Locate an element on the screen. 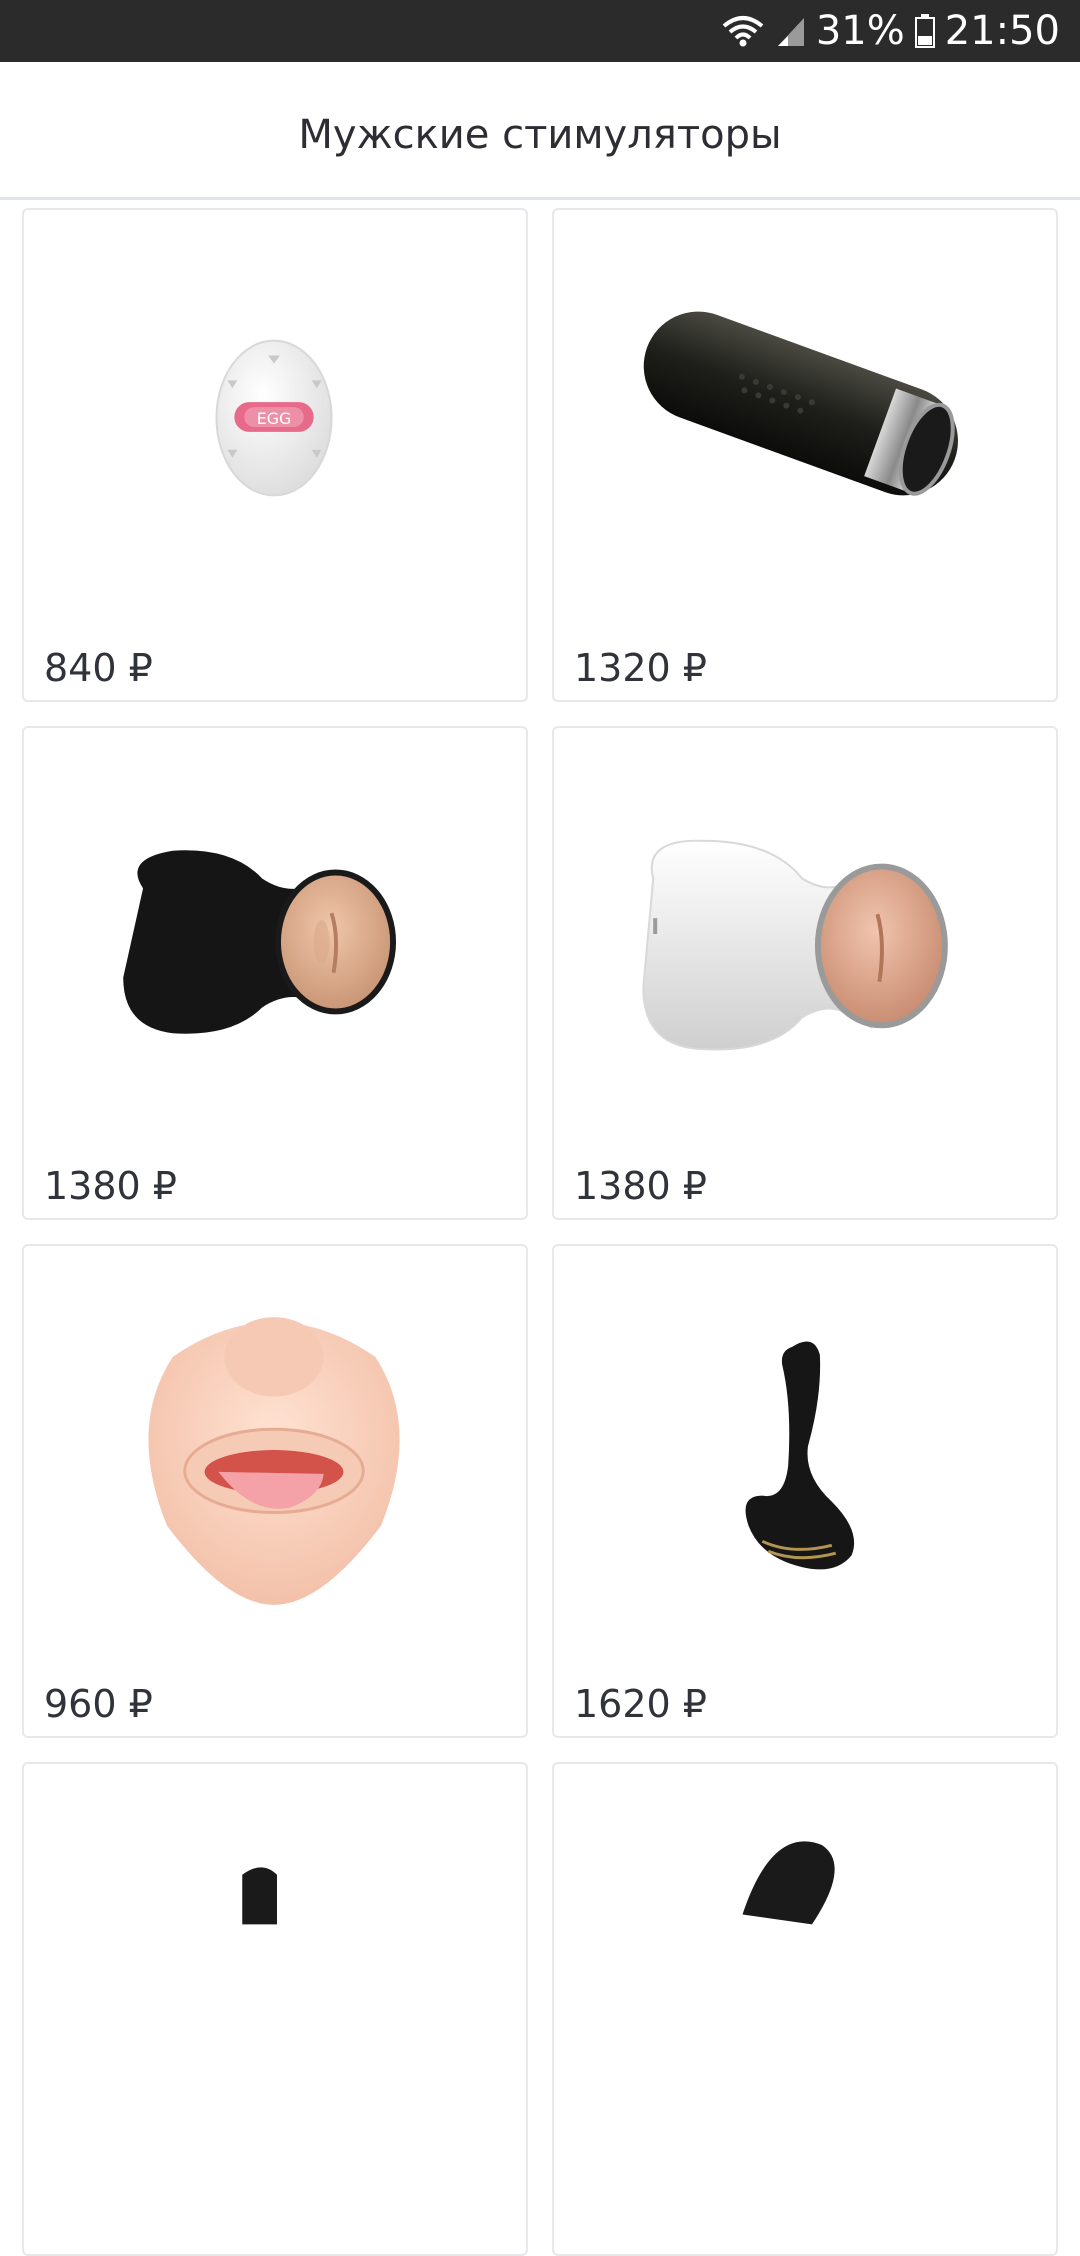  prostate-massager-image is located at coordinates (800, 1455).